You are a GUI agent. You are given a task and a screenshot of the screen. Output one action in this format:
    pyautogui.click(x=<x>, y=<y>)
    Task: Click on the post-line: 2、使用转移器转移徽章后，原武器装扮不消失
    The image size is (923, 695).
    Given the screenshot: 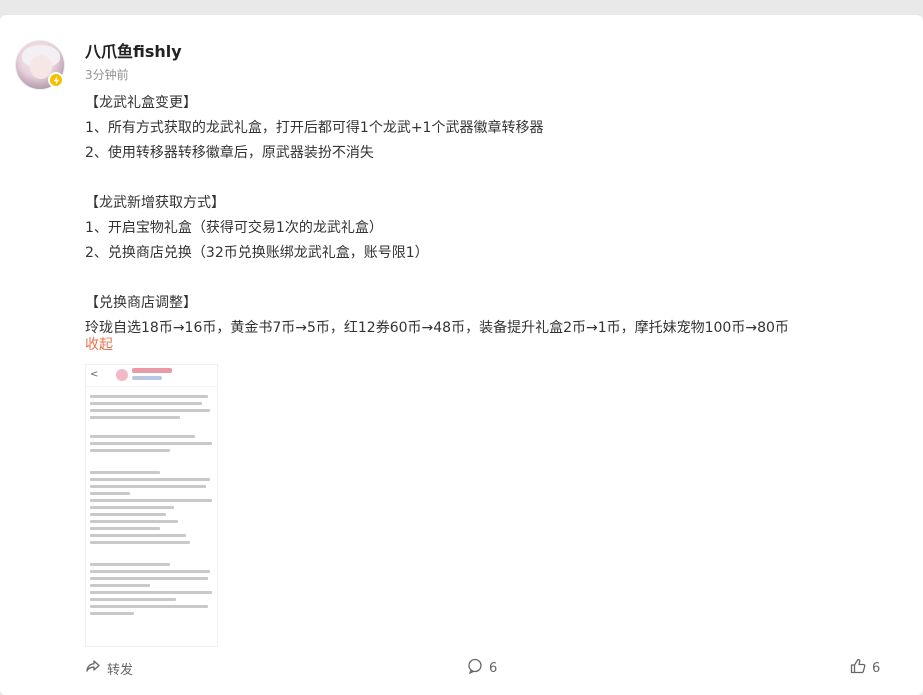 What is the action you would take?
    pyautogui.click(x=229, y=153)
    